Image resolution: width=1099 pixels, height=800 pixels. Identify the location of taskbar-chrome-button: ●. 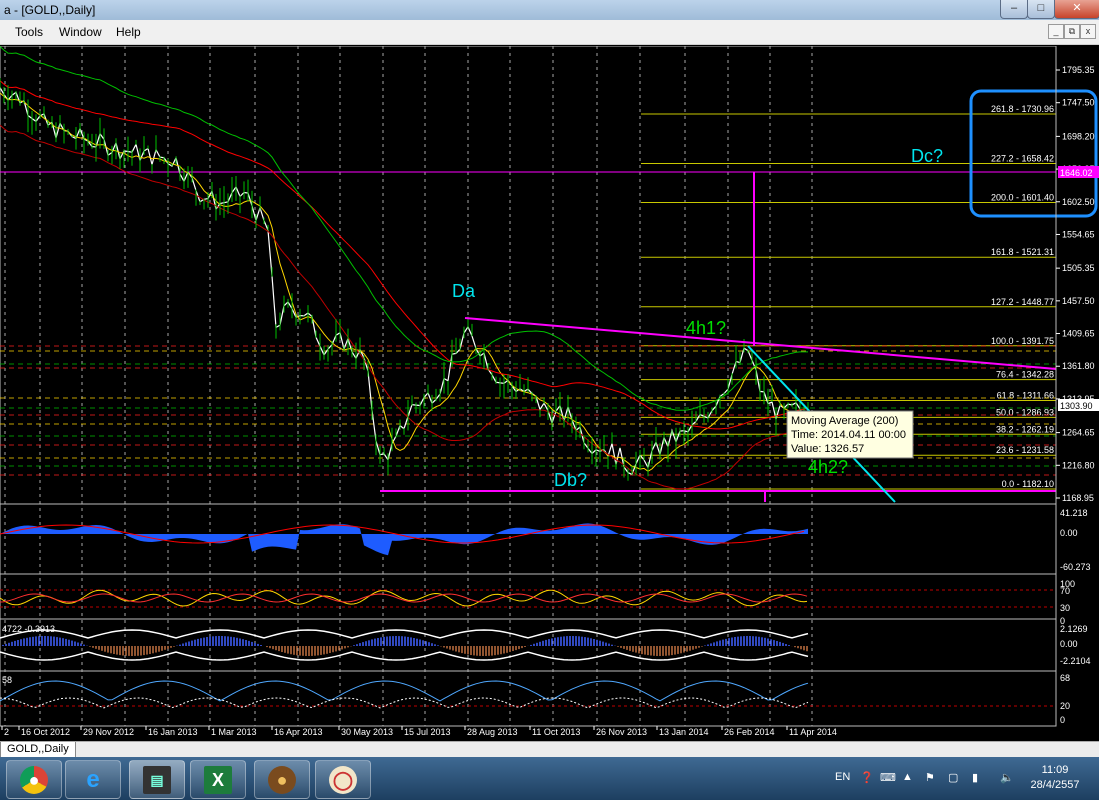
(34, 779).